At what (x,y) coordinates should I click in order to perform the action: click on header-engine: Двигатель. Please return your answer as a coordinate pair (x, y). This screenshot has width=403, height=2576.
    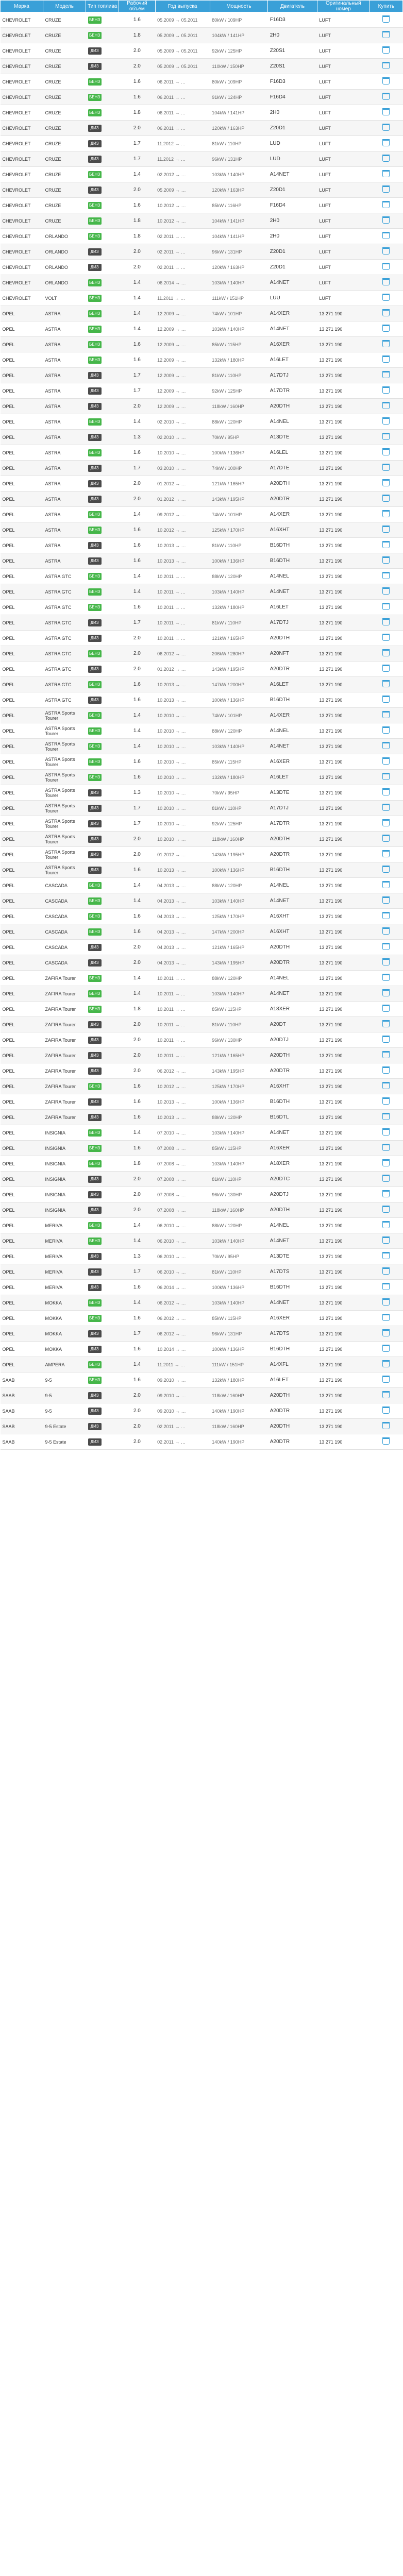
    Looking at the image, I should click on (292, 6).